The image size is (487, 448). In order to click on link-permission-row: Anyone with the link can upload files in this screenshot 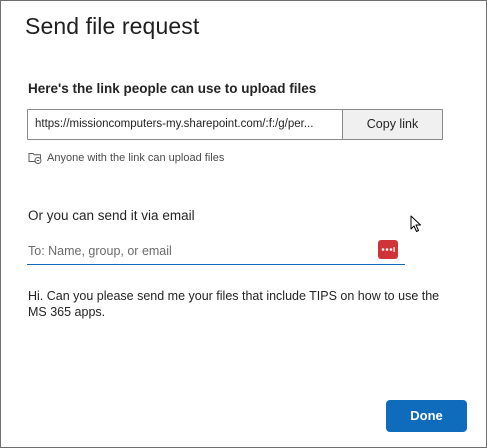, I will do `click(126, 157)`.